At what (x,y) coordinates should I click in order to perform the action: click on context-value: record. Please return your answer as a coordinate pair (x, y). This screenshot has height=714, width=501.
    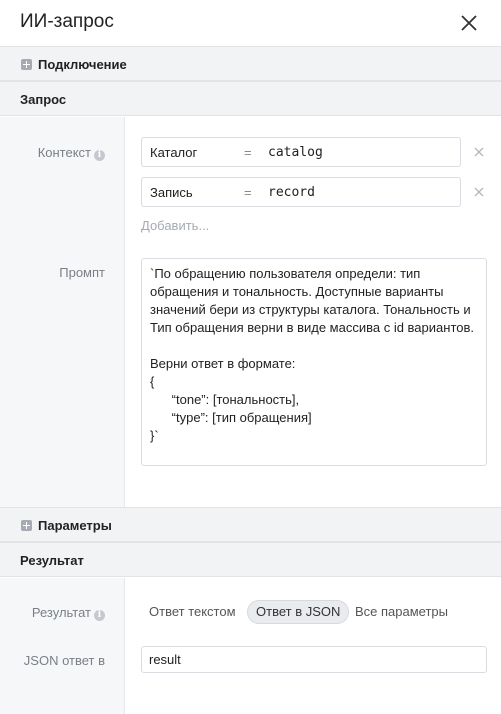
    Looking at the image, I should click on (291, 192).